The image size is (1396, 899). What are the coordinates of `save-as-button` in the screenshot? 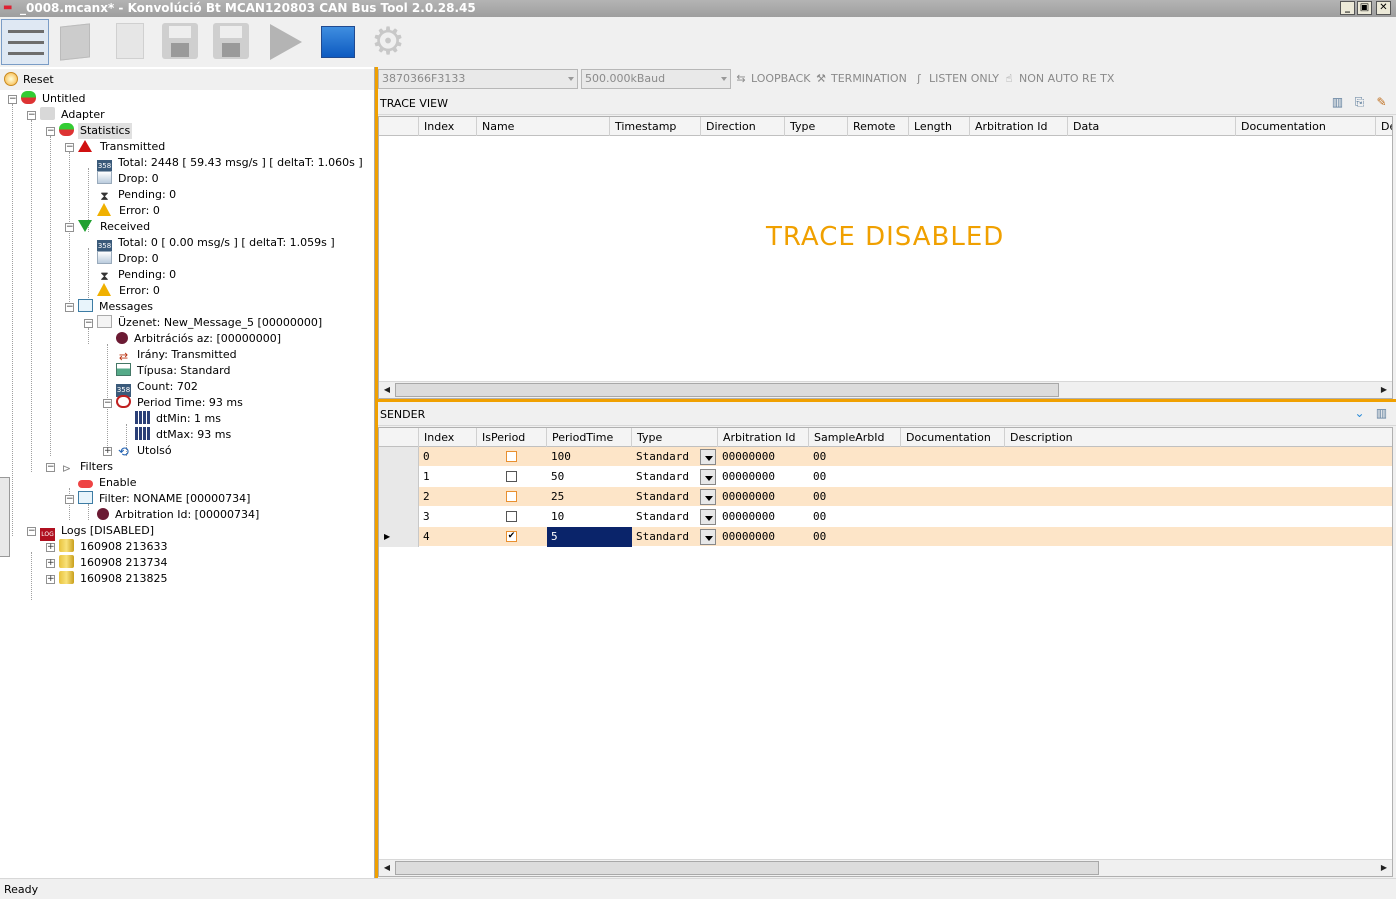 It's located at (231, 42).